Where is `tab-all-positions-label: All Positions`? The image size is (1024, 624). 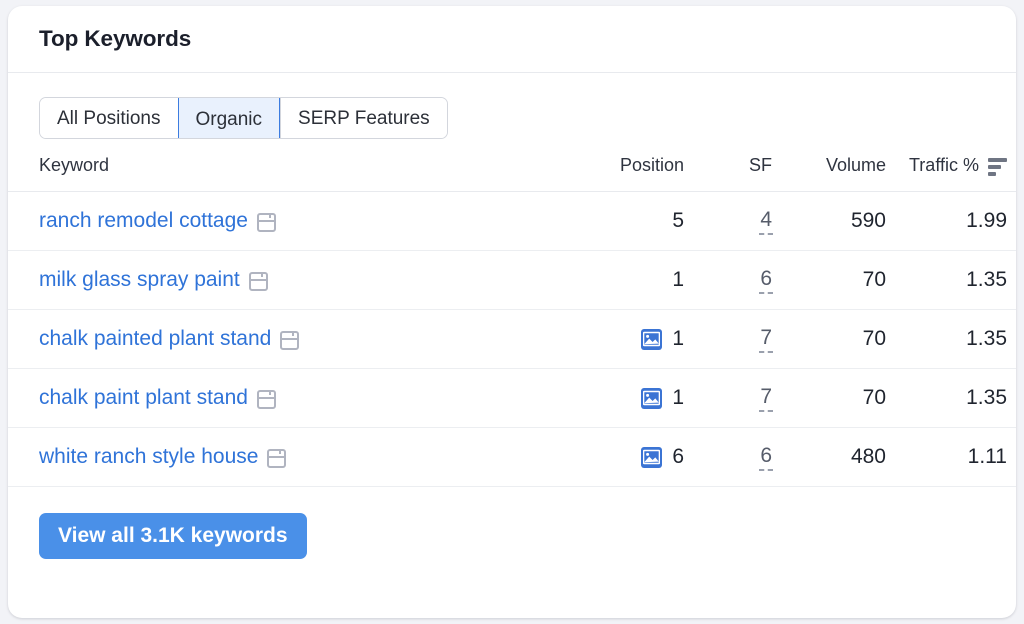 tab-all-positions-label: All Positions is located at coordinates (109, 118).